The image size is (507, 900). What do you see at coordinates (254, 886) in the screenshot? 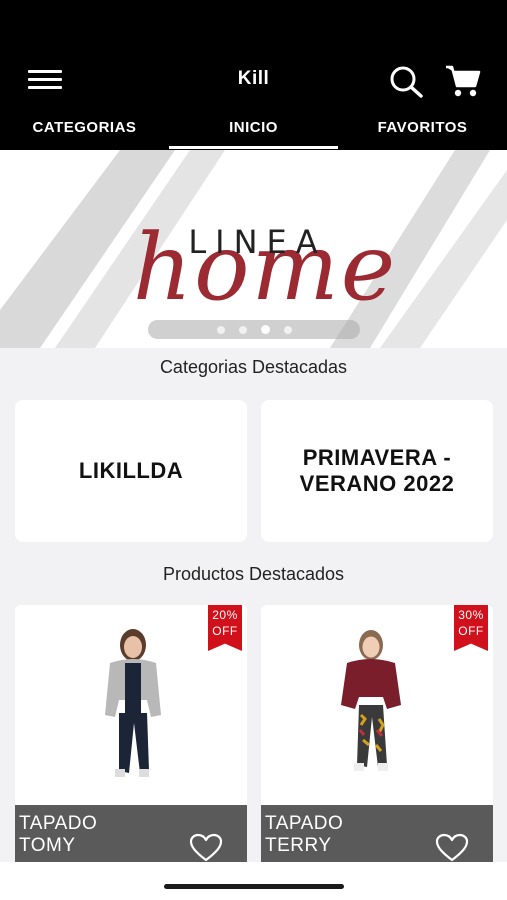
I see `home-indicator` at bounding box center [254, 886].